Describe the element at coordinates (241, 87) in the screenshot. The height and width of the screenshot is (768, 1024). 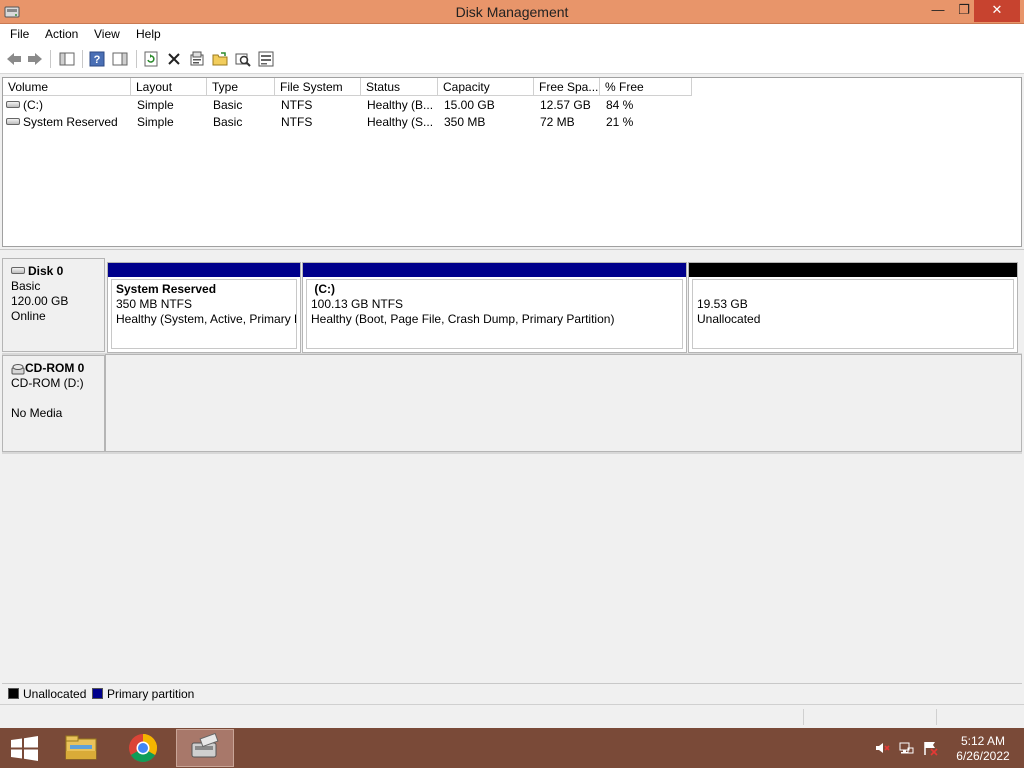
I see `column-header-type: Type` at that location.